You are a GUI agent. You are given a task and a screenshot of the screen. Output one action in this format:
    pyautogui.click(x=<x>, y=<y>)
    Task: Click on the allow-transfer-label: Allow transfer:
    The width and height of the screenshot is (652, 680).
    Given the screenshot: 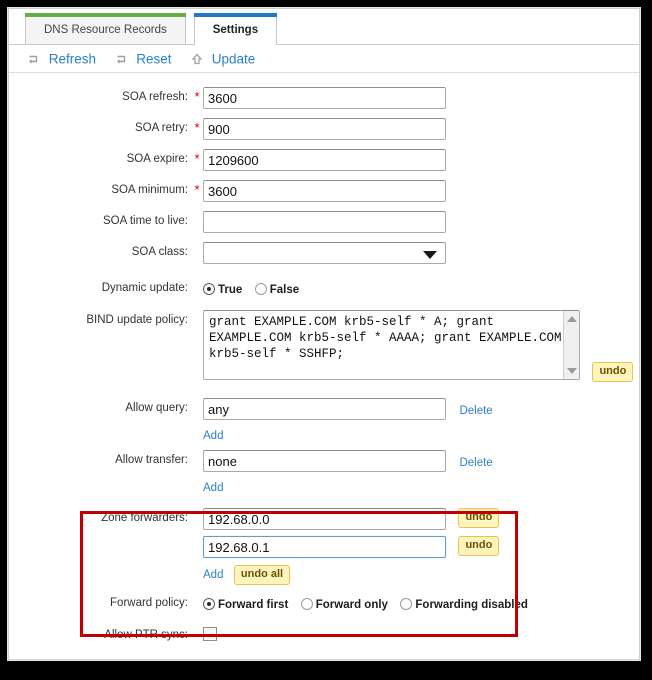 What is the action you would take?
    pyautogui.click(x=151, y=460)
    